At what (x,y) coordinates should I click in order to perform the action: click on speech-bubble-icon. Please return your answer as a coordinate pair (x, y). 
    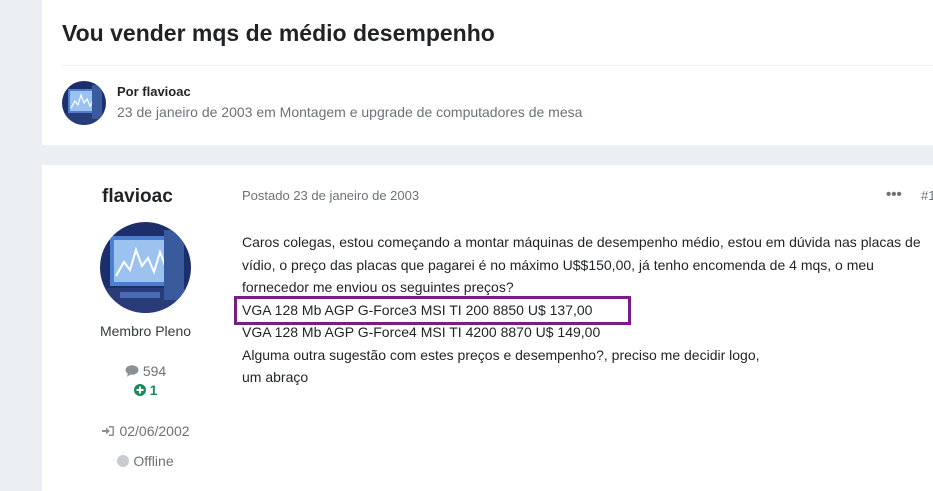
    Looking at the image, I should click on (132, 371).